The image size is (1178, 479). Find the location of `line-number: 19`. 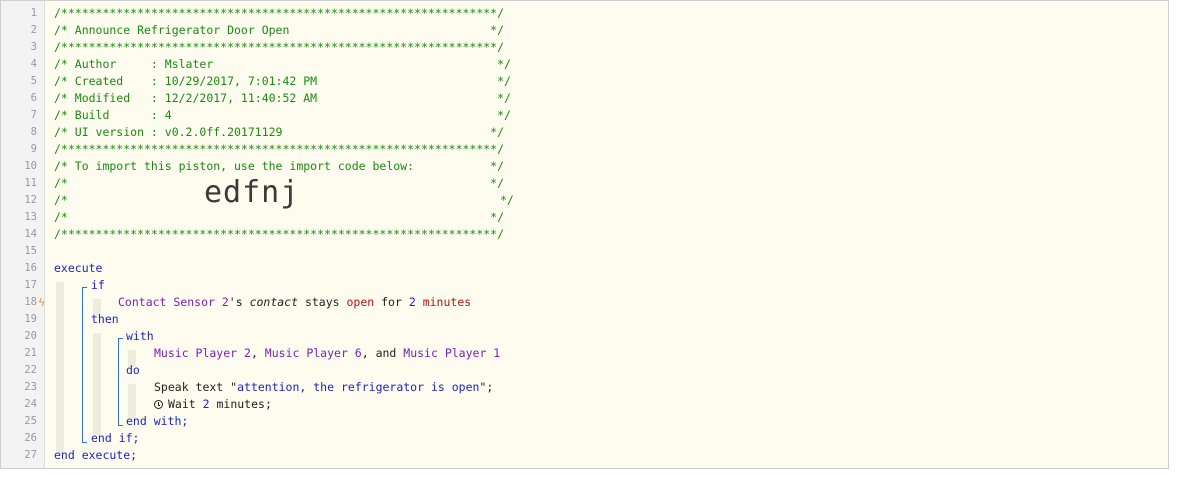

line-number: 19 is located at coordinates (30, 319).